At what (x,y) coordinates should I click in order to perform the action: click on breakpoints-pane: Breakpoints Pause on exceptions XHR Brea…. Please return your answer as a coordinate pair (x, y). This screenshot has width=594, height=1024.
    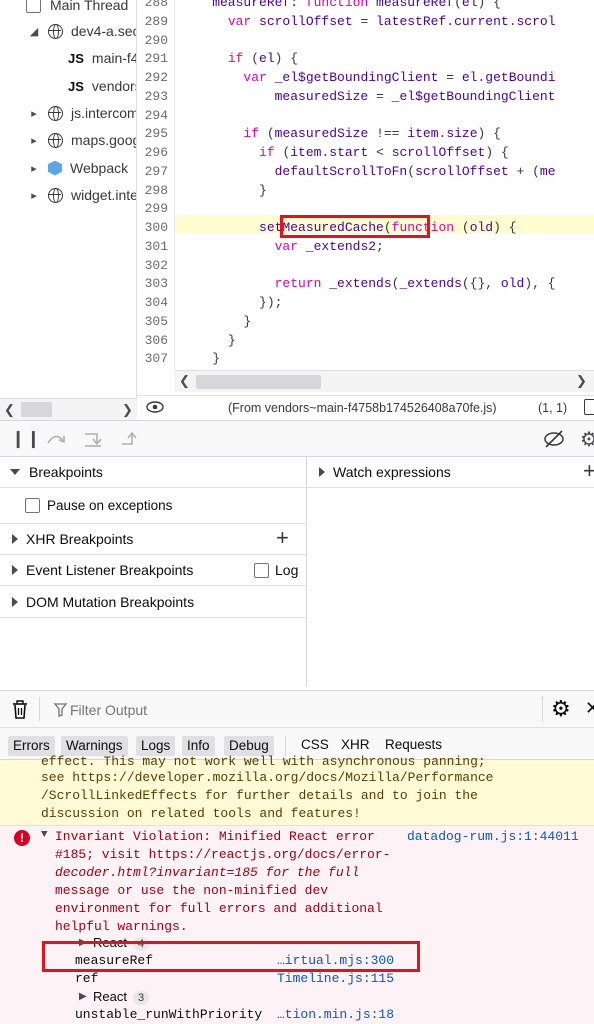
    Looking at the image, I should click on (153, 572).